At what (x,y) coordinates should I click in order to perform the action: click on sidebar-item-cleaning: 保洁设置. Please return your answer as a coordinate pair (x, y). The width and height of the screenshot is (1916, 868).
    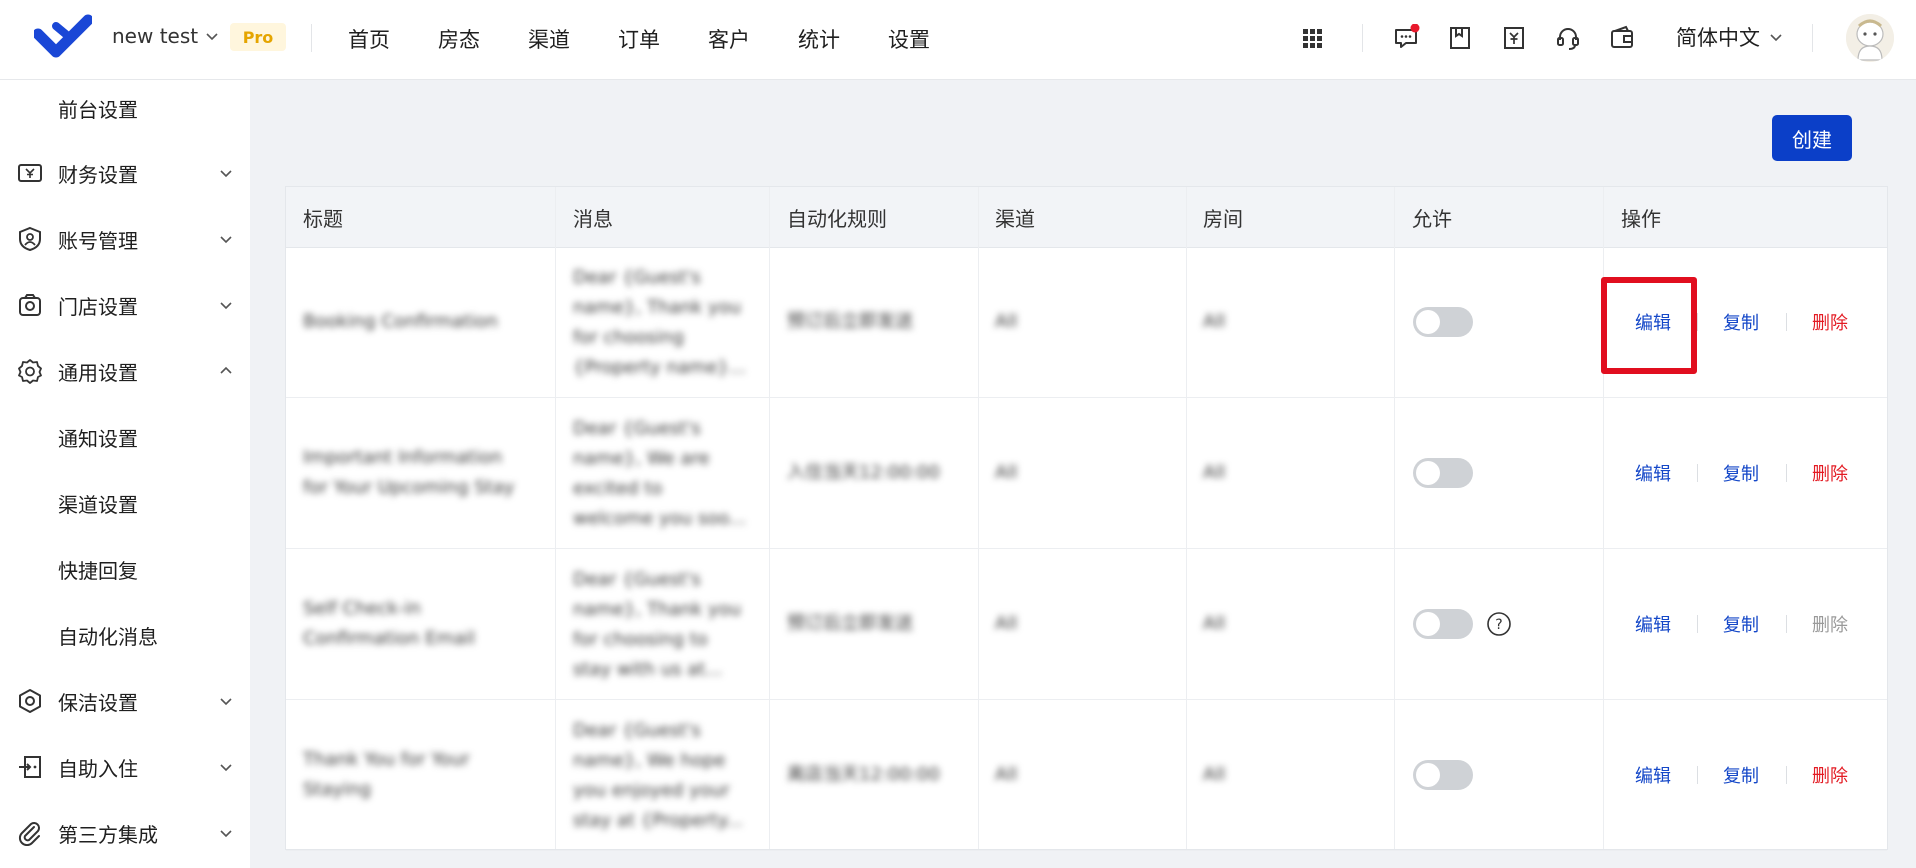
    Looking at the image, I should click on (125, 701).